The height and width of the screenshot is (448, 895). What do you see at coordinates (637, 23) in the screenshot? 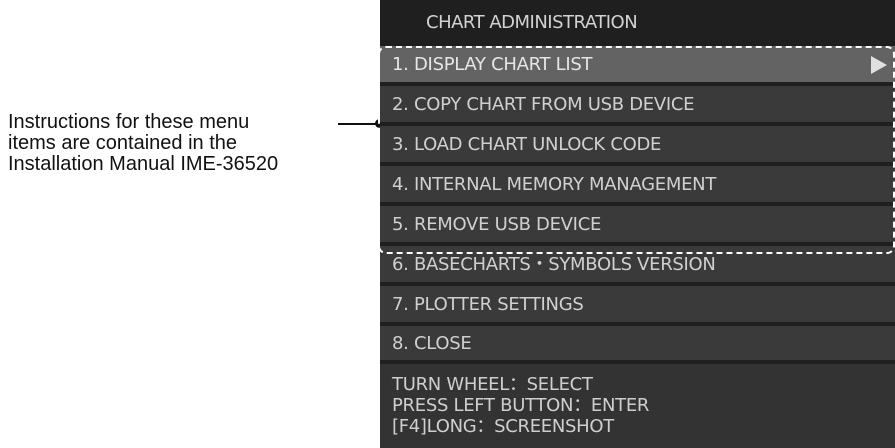
I see `menu-title: CHART ADMINISTRATION` at bounding box center [637, 23].